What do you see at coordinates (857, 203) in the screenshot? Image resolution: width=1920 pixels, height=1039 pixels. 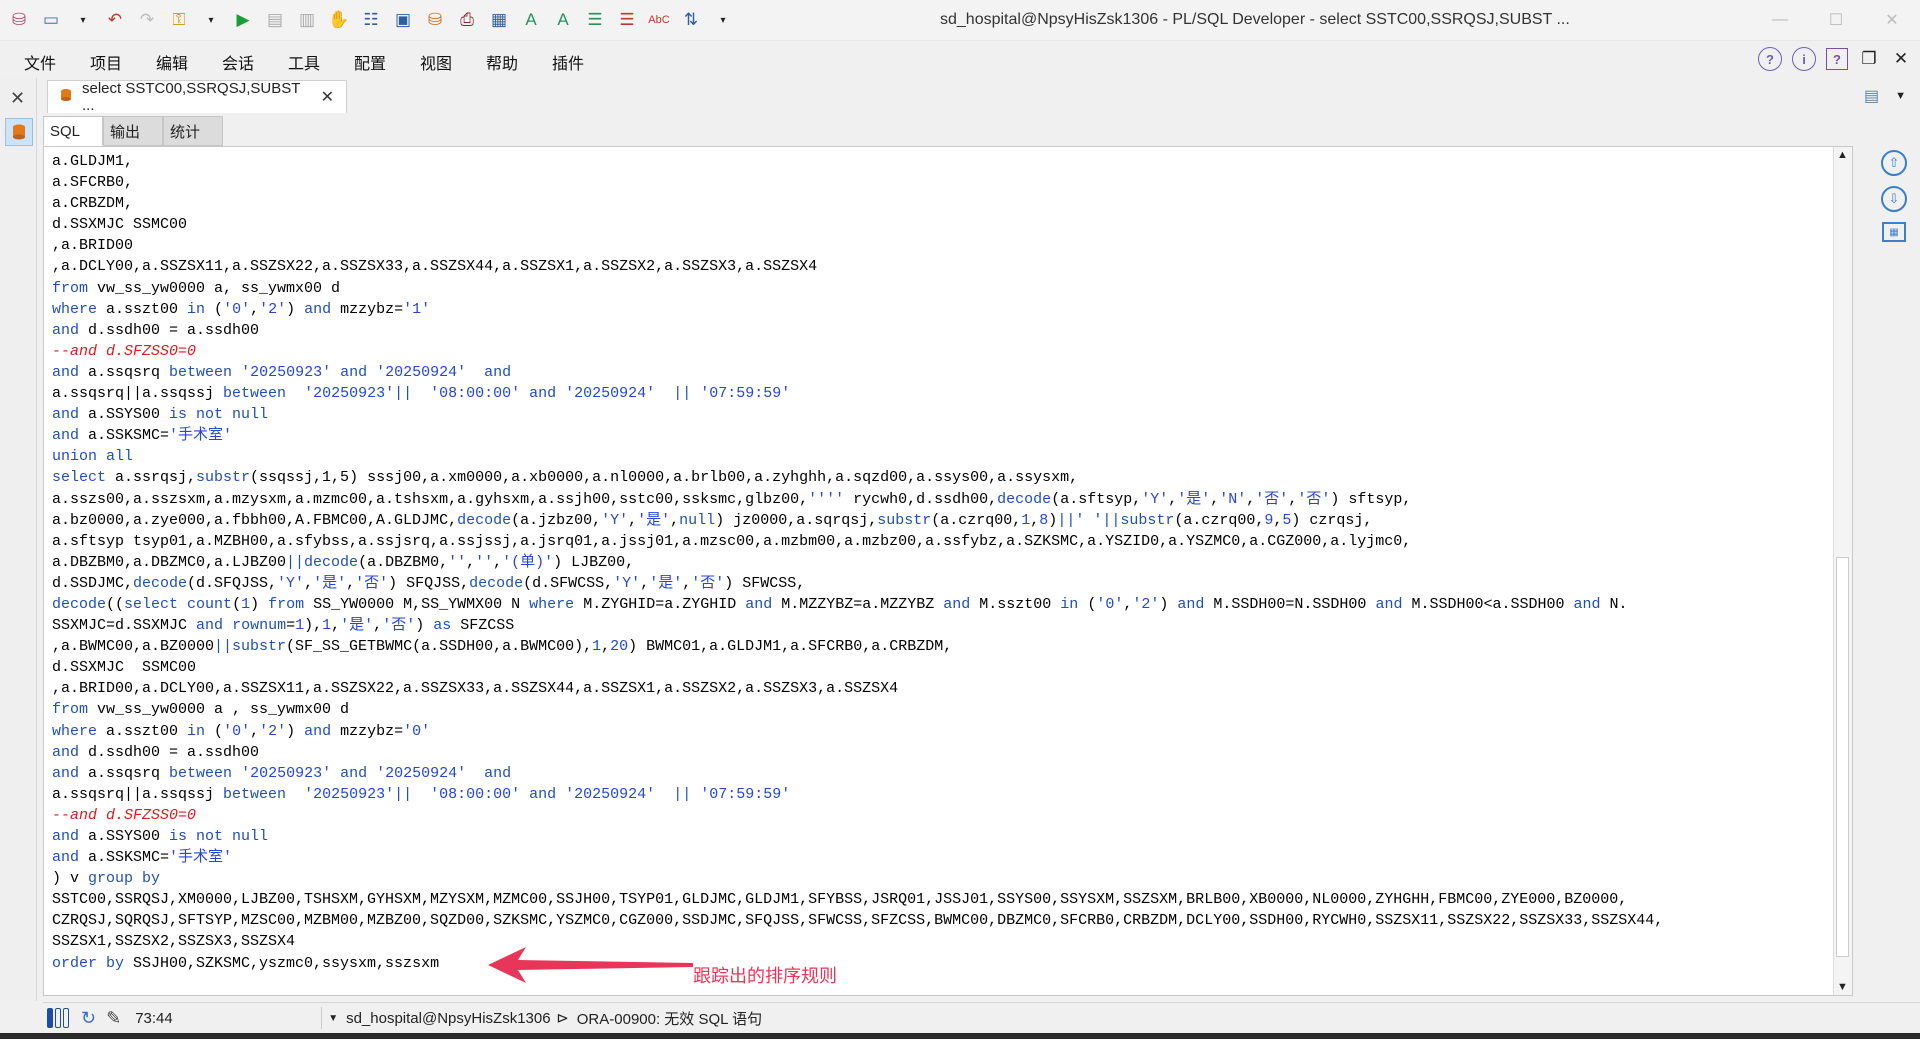 I see `code-line: a.CRBZDM,` at bounding box center [857, 203].